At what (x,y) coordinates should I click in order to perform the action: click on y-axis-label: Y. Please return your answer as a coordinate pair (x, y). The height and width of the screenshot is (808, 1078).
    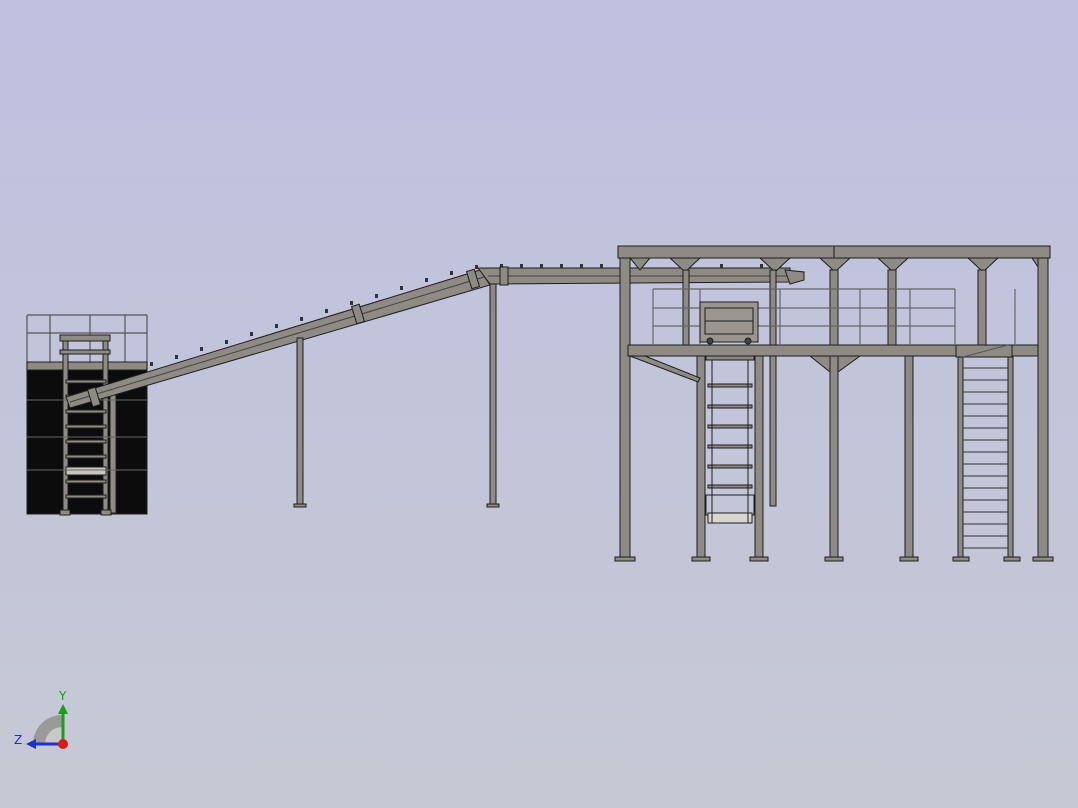
    Looking at the image, I should click on (62, 696).